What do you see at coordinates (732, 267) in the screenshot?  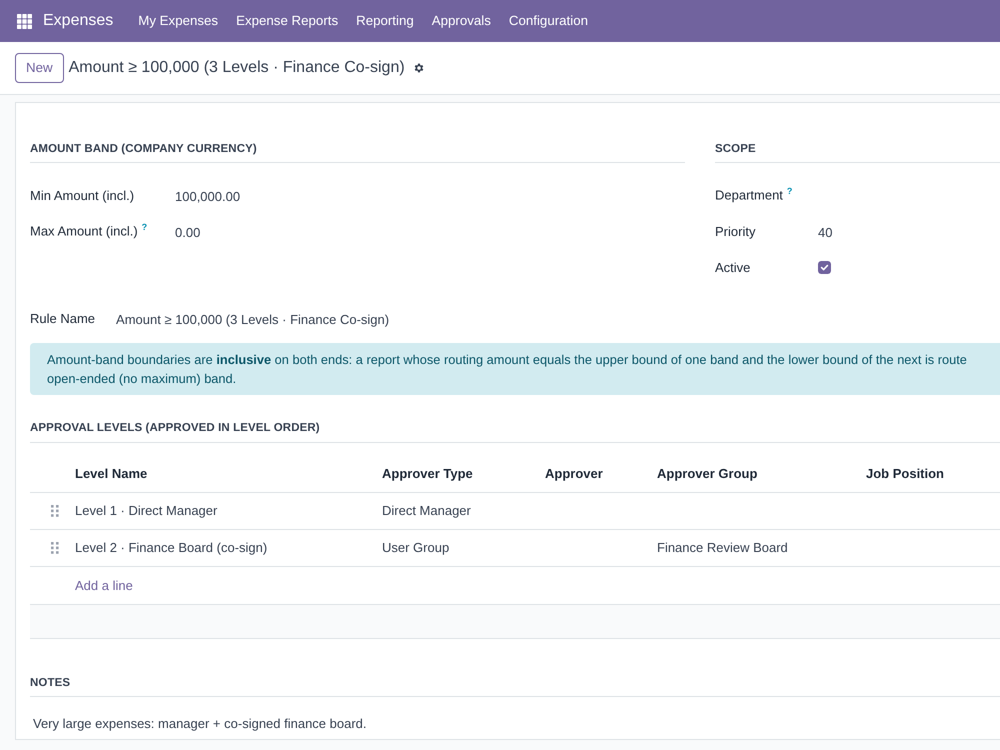 I see `field-label: Active` at bounding box center [732, 267].